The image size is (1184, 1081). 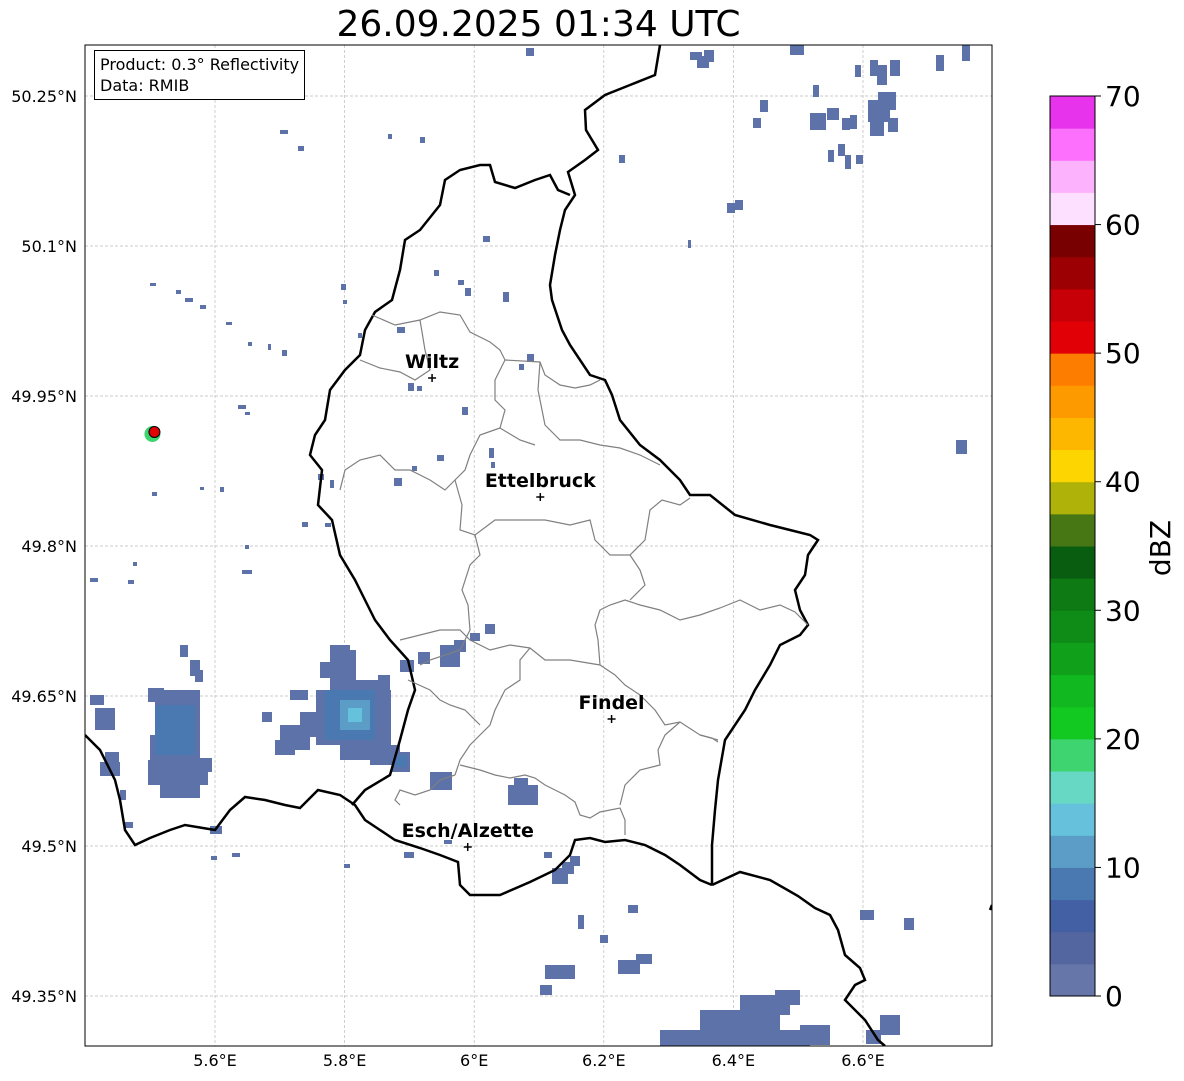 I want to click on lon-tick-label: 5.6°E, so click(x=215, y=1060).